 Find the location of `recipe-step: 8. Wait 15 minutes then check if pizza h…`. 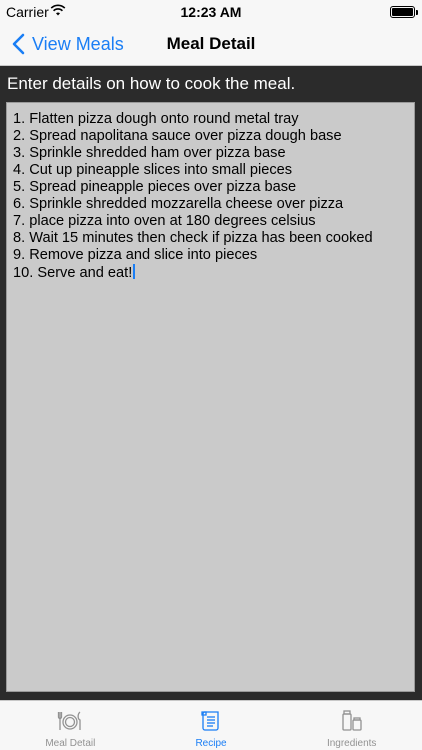

recipe-step: 8. Wait 15 minutes then check if pizza h… is located at coordinates (193, 238).